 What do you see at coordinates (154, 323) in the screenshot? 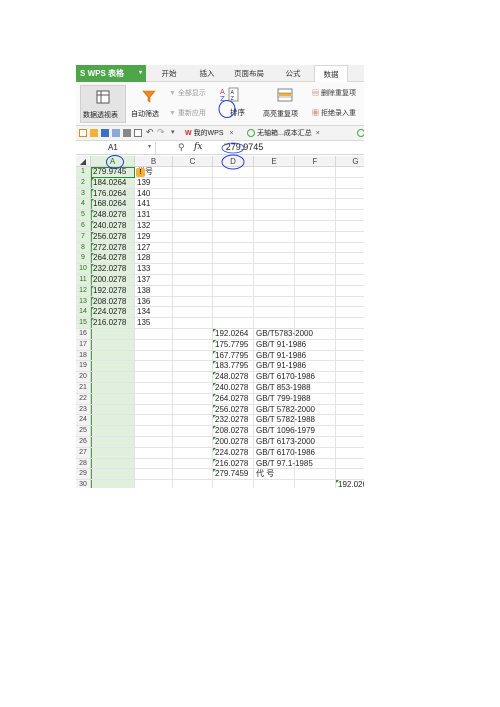
I see `cell-b: 135` at bounding box center [154, 323].